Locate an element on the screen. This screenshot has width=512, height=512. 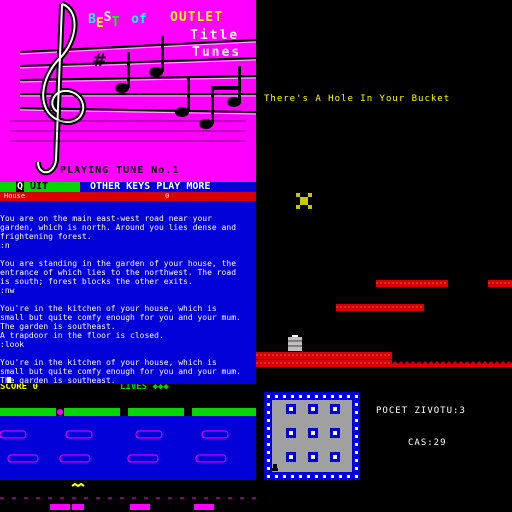
adventure-score: 0 is located at coordinates (167, 196).